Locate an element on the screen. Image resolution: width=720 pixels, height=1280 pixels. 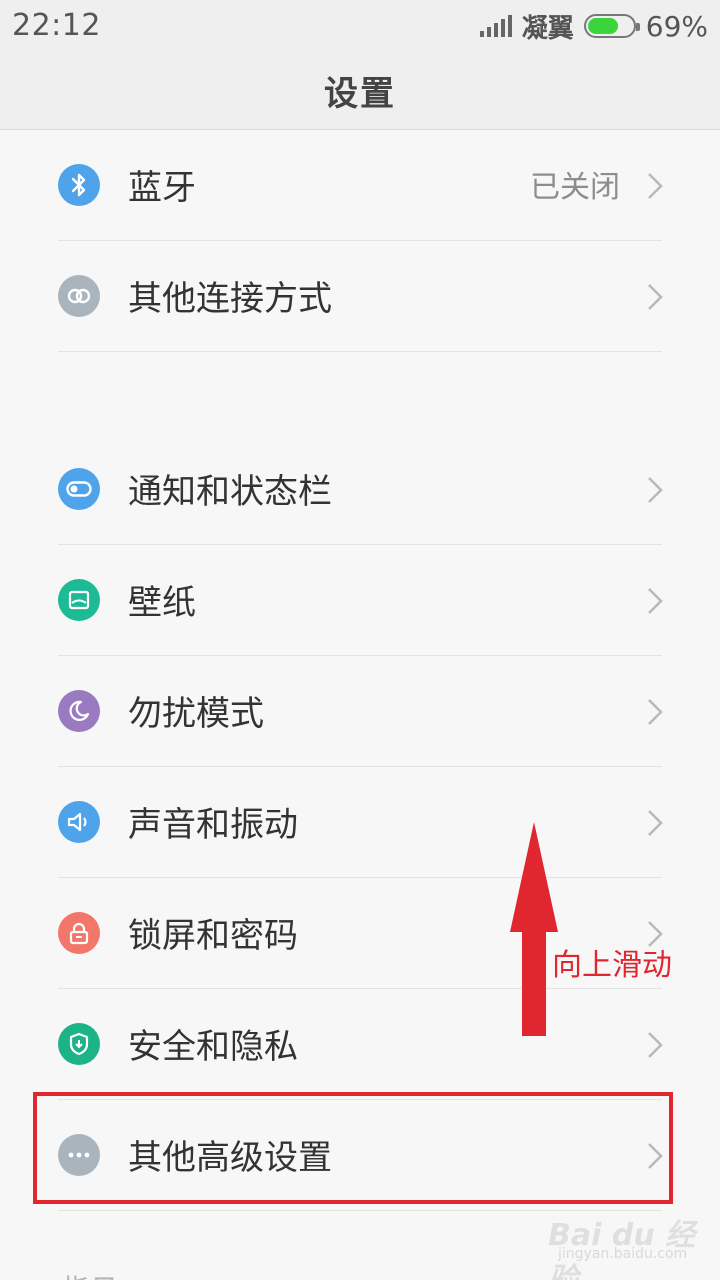
picture-icon is located at coordinates (79, 600).